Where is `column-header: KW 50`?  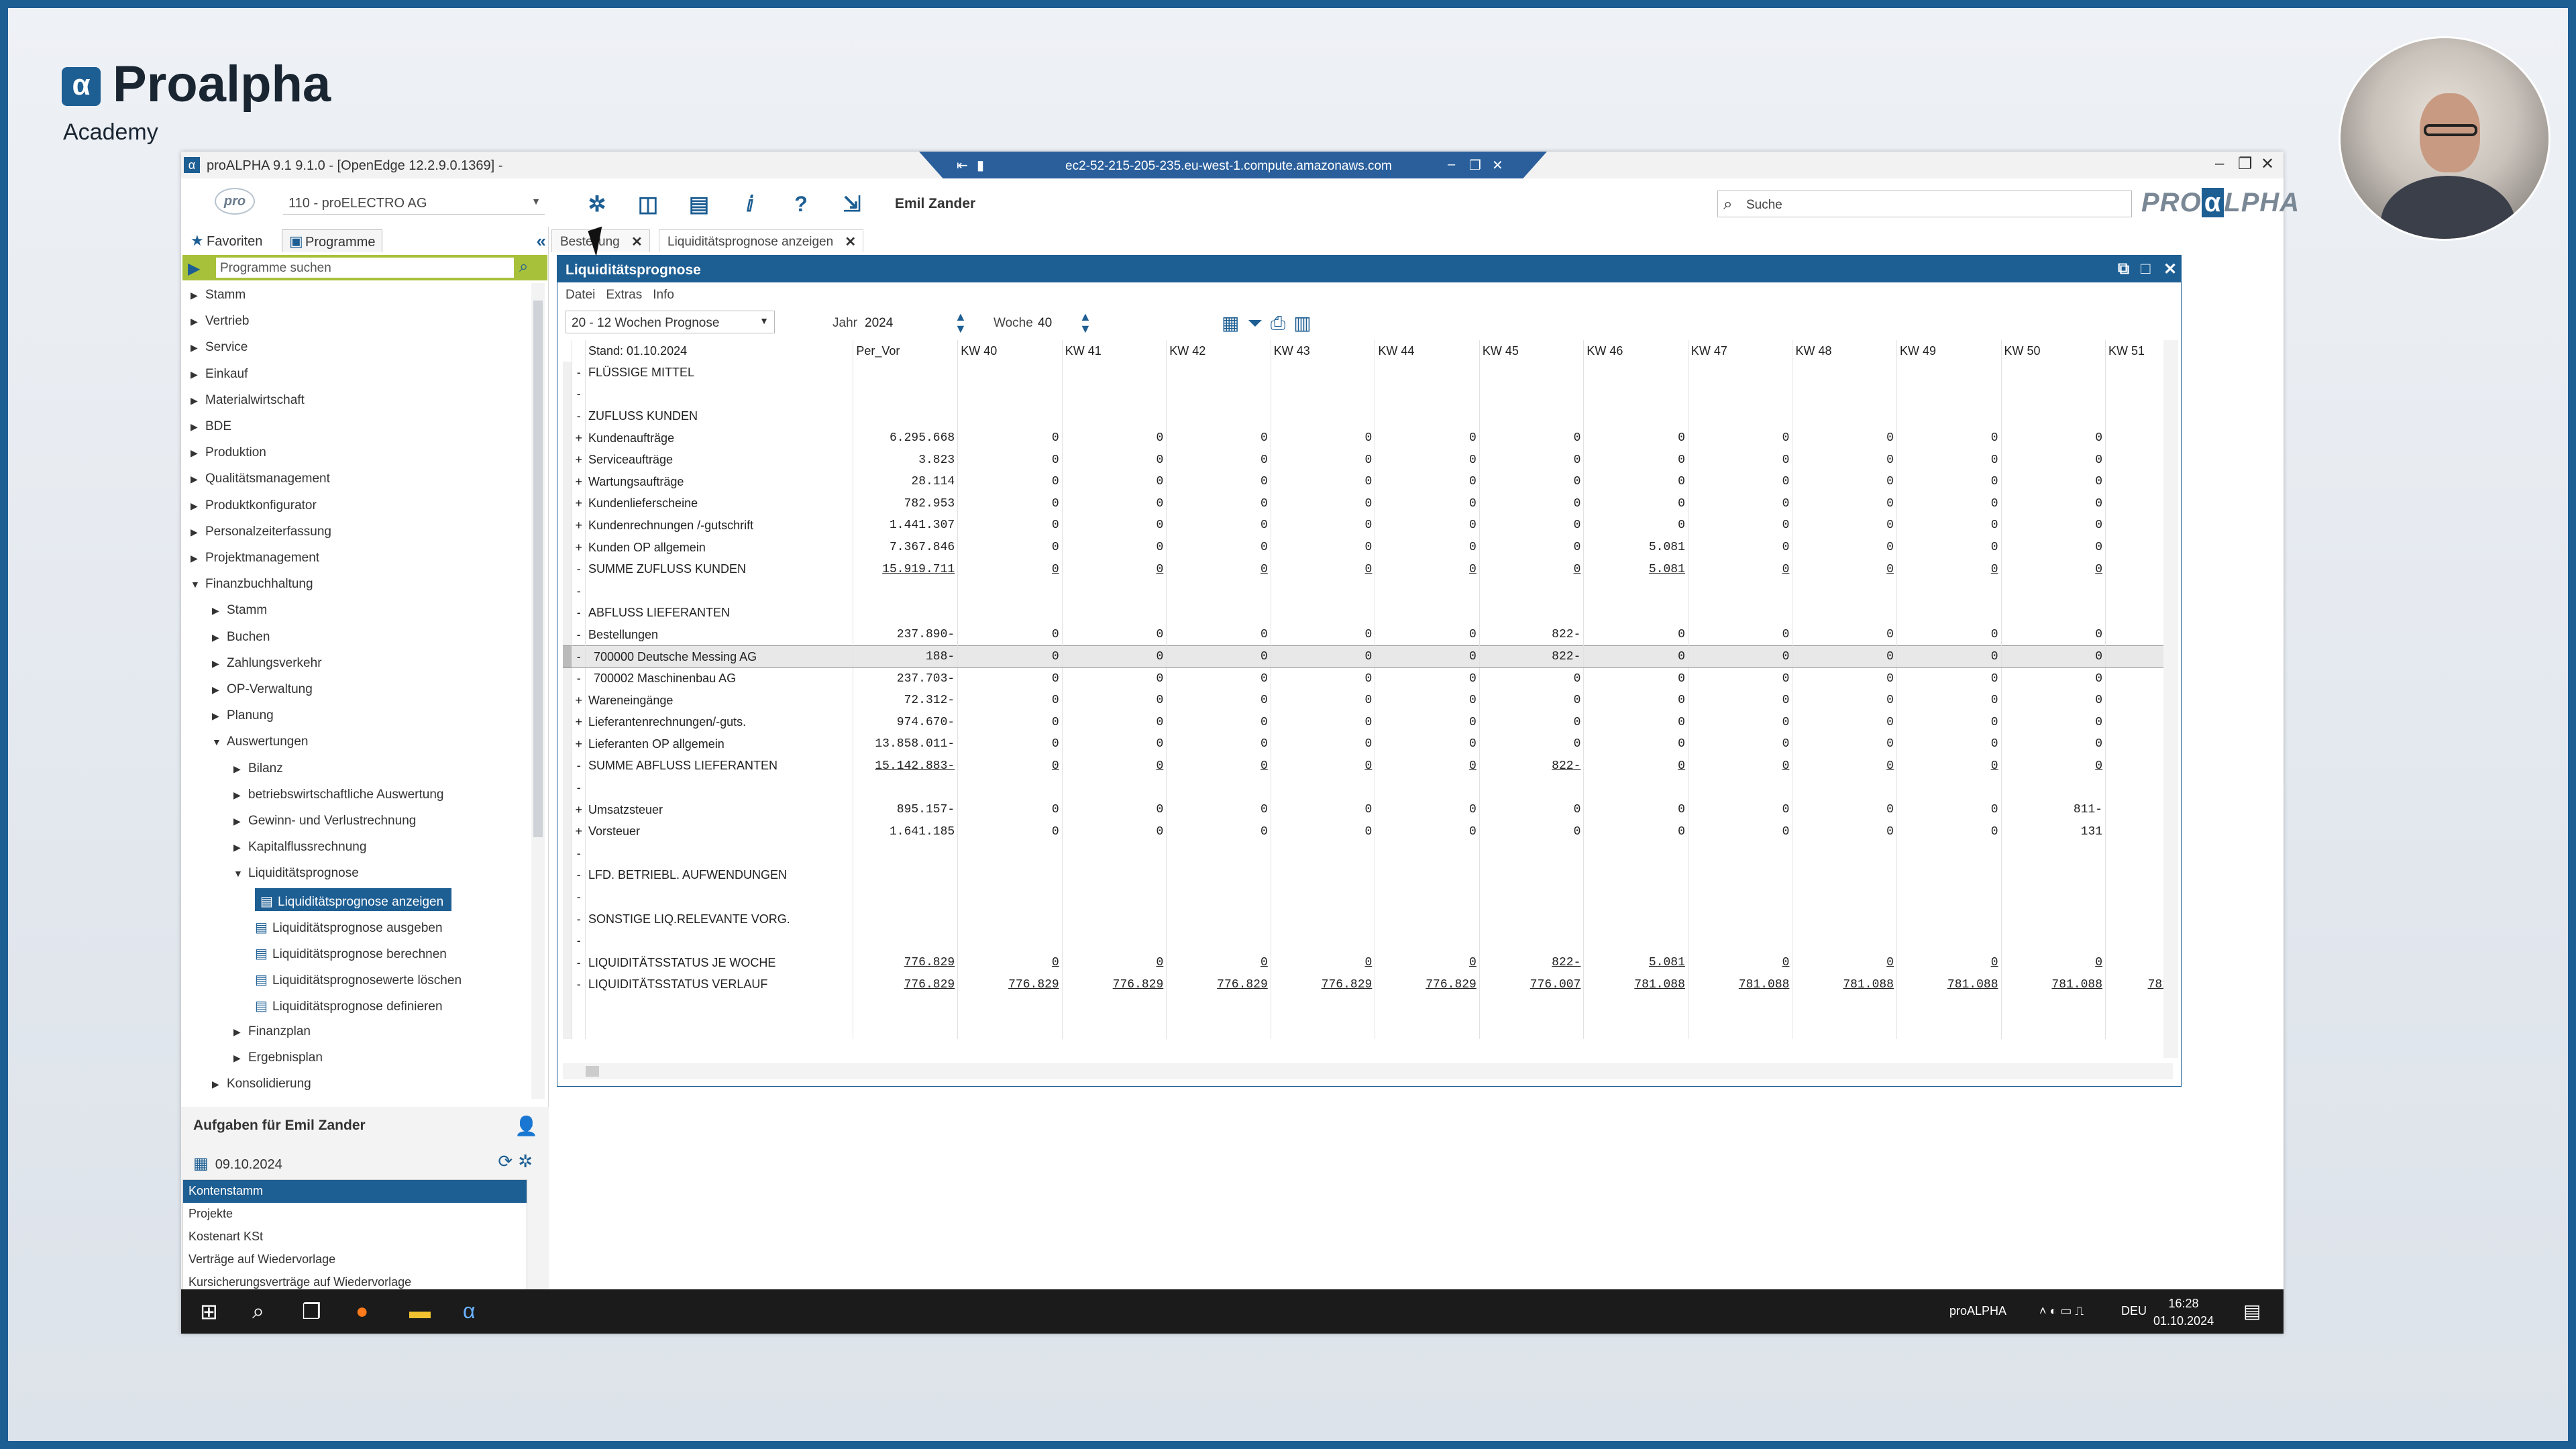
column-header: KW 50 is located at coordinates (2053, 351).